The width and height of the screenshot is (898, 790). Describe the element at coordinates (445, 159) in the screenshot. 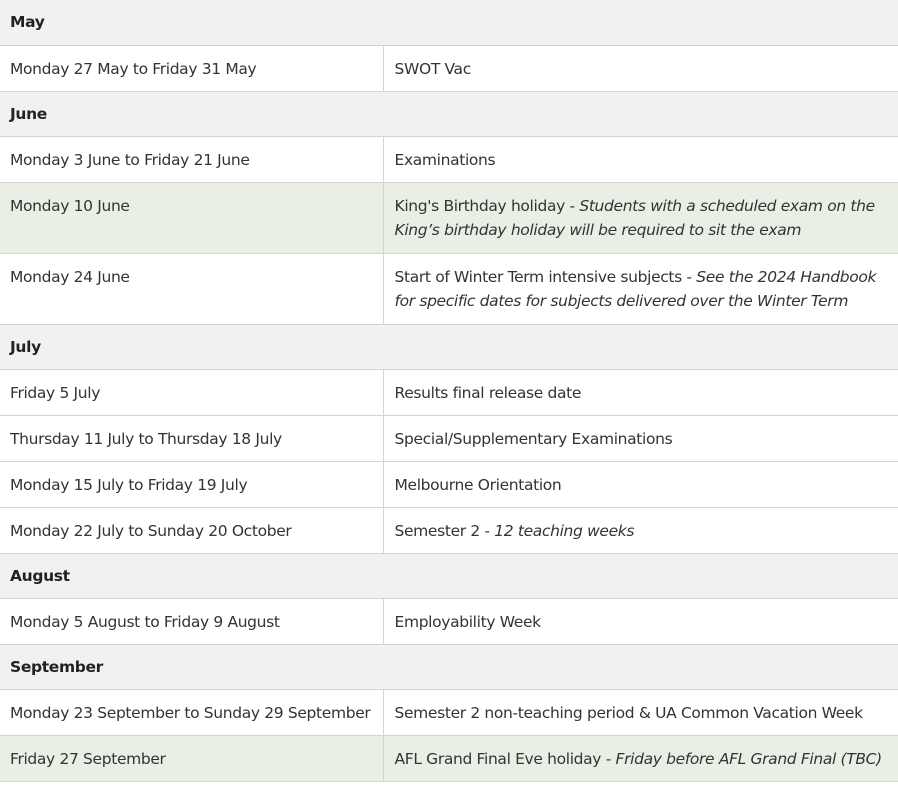

I see `event-title: Examinations` at that location.